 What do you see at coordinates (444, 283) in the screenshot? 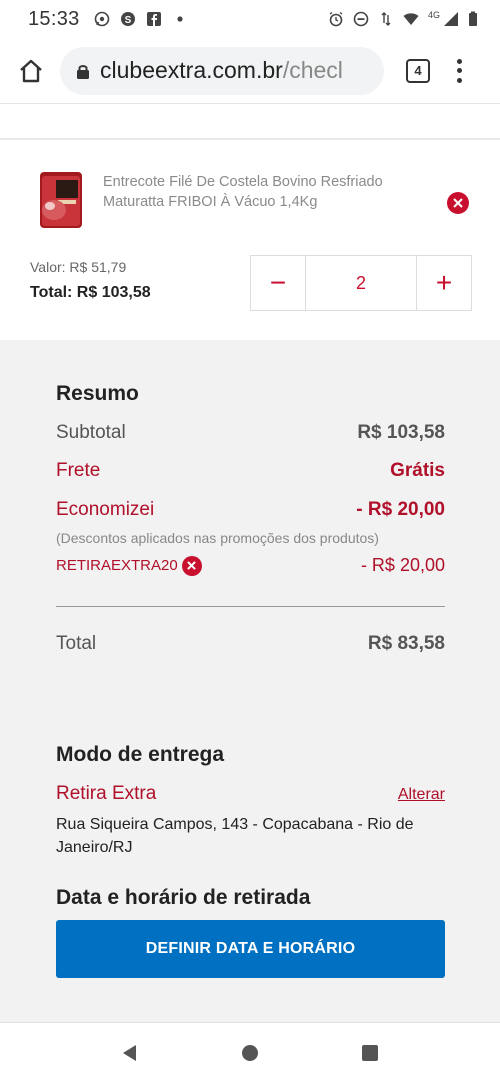
I see `increase-quantity-button: +` at bounding box center [444, 283].